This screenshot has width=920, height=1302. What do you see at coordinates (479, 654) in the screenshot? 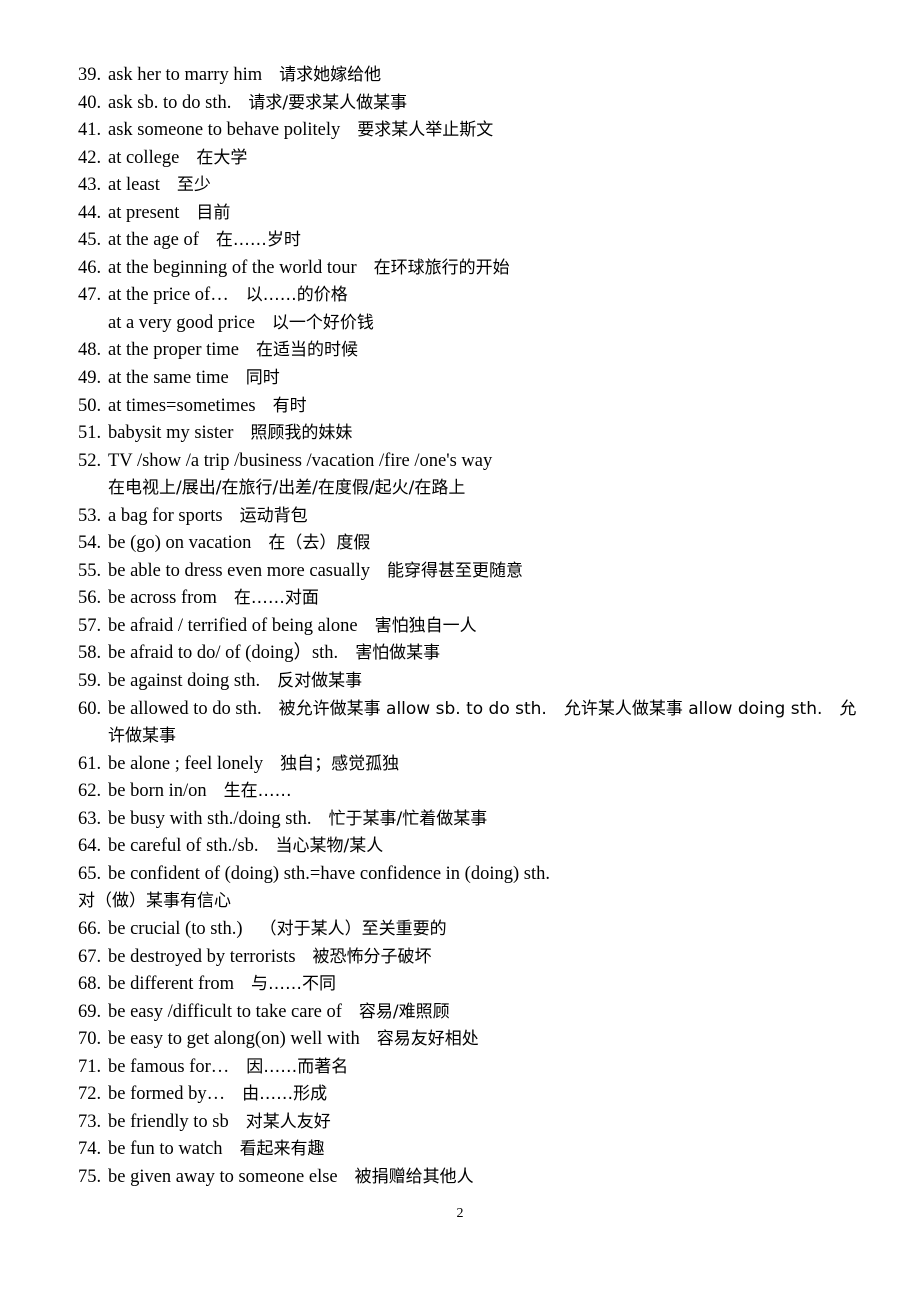
I see `list-item: 58. be afraid to do/ of (doing）sth. 害怕做某事` at bounding box center [479, 654].